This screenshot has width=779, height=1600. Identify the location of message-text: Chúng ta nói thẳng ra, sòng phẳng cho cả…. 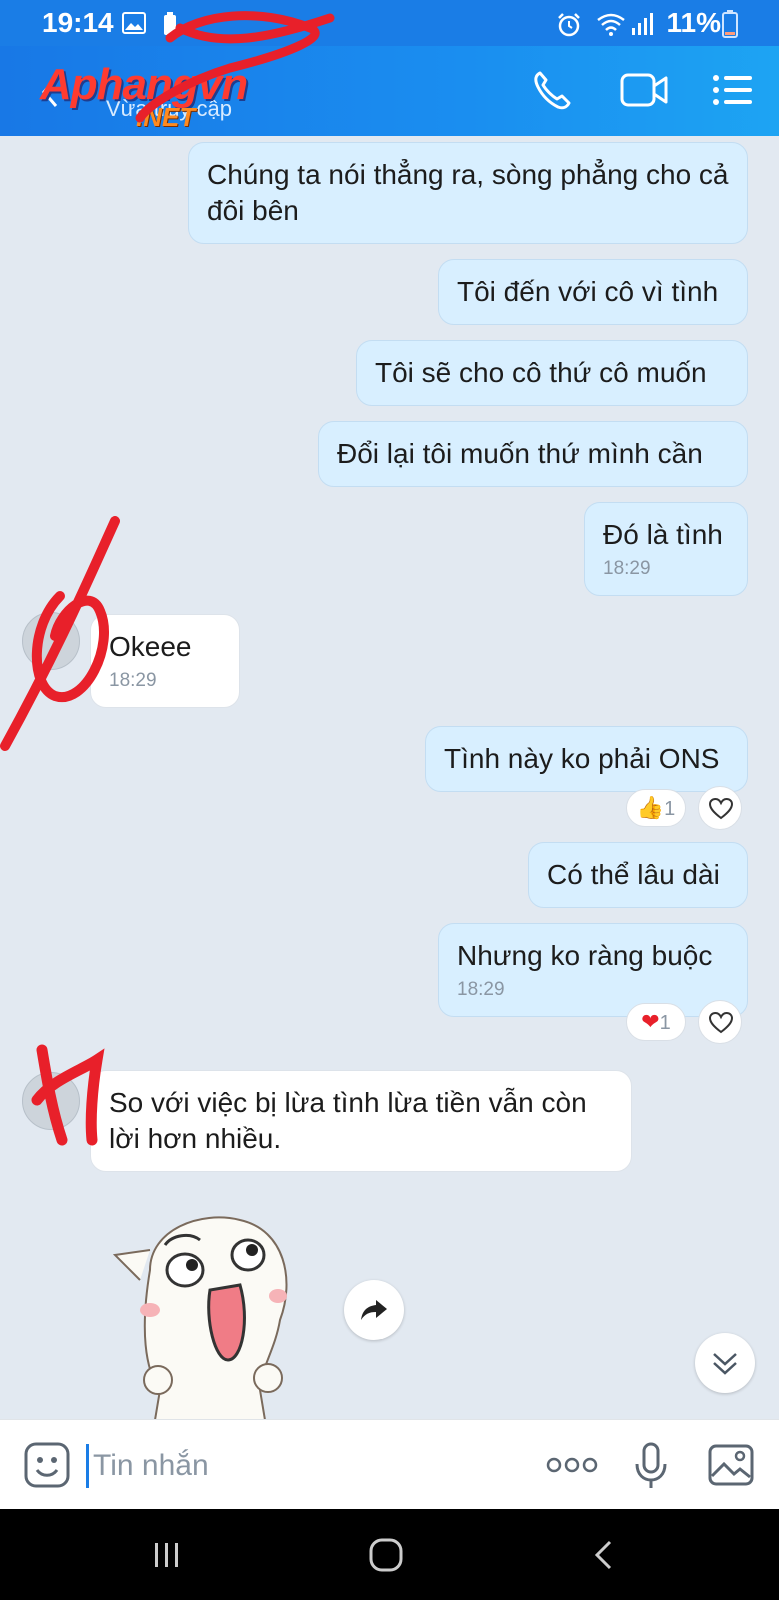
(468, 192).